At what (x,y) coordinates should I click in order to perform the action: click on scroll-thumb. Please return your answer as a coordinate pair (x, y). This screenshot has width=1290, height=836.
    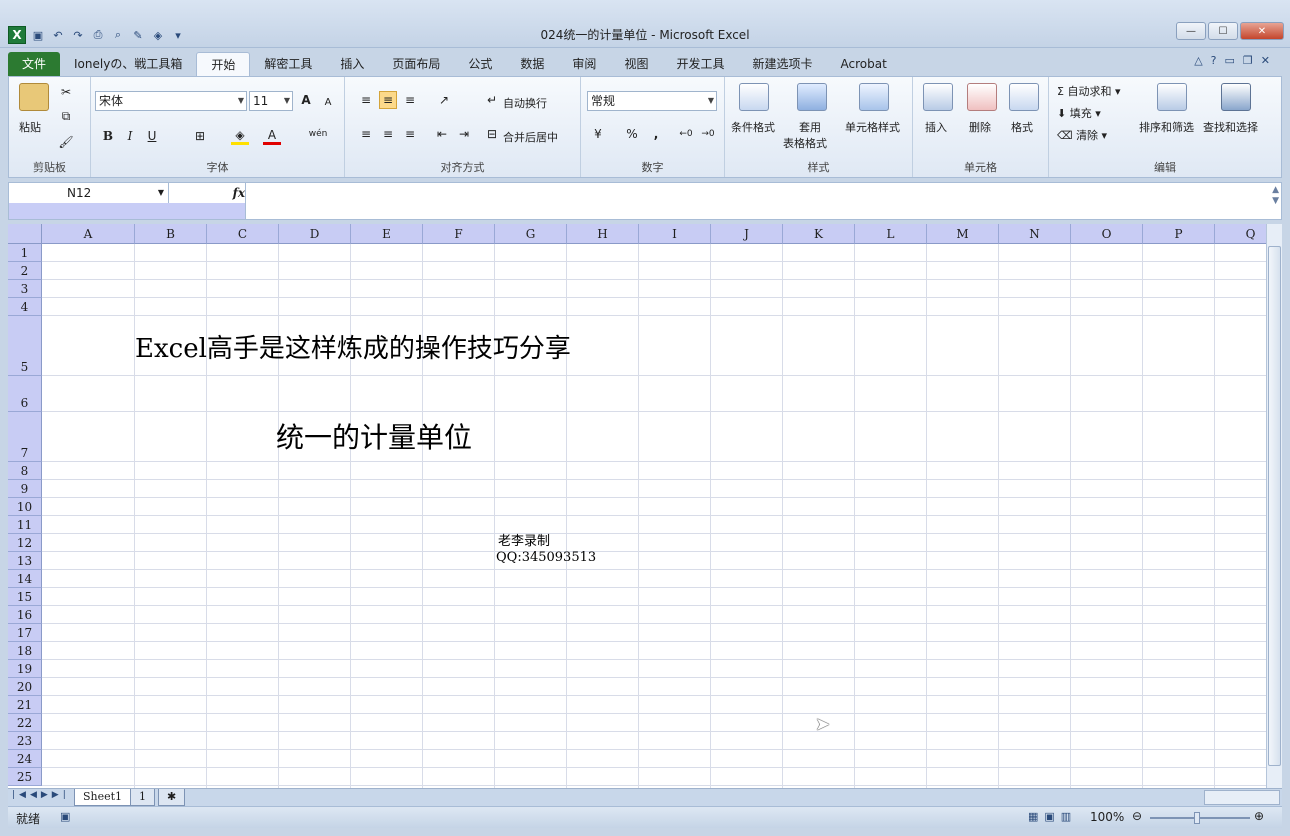
    Looking at the image, I should click on (1274, 506).